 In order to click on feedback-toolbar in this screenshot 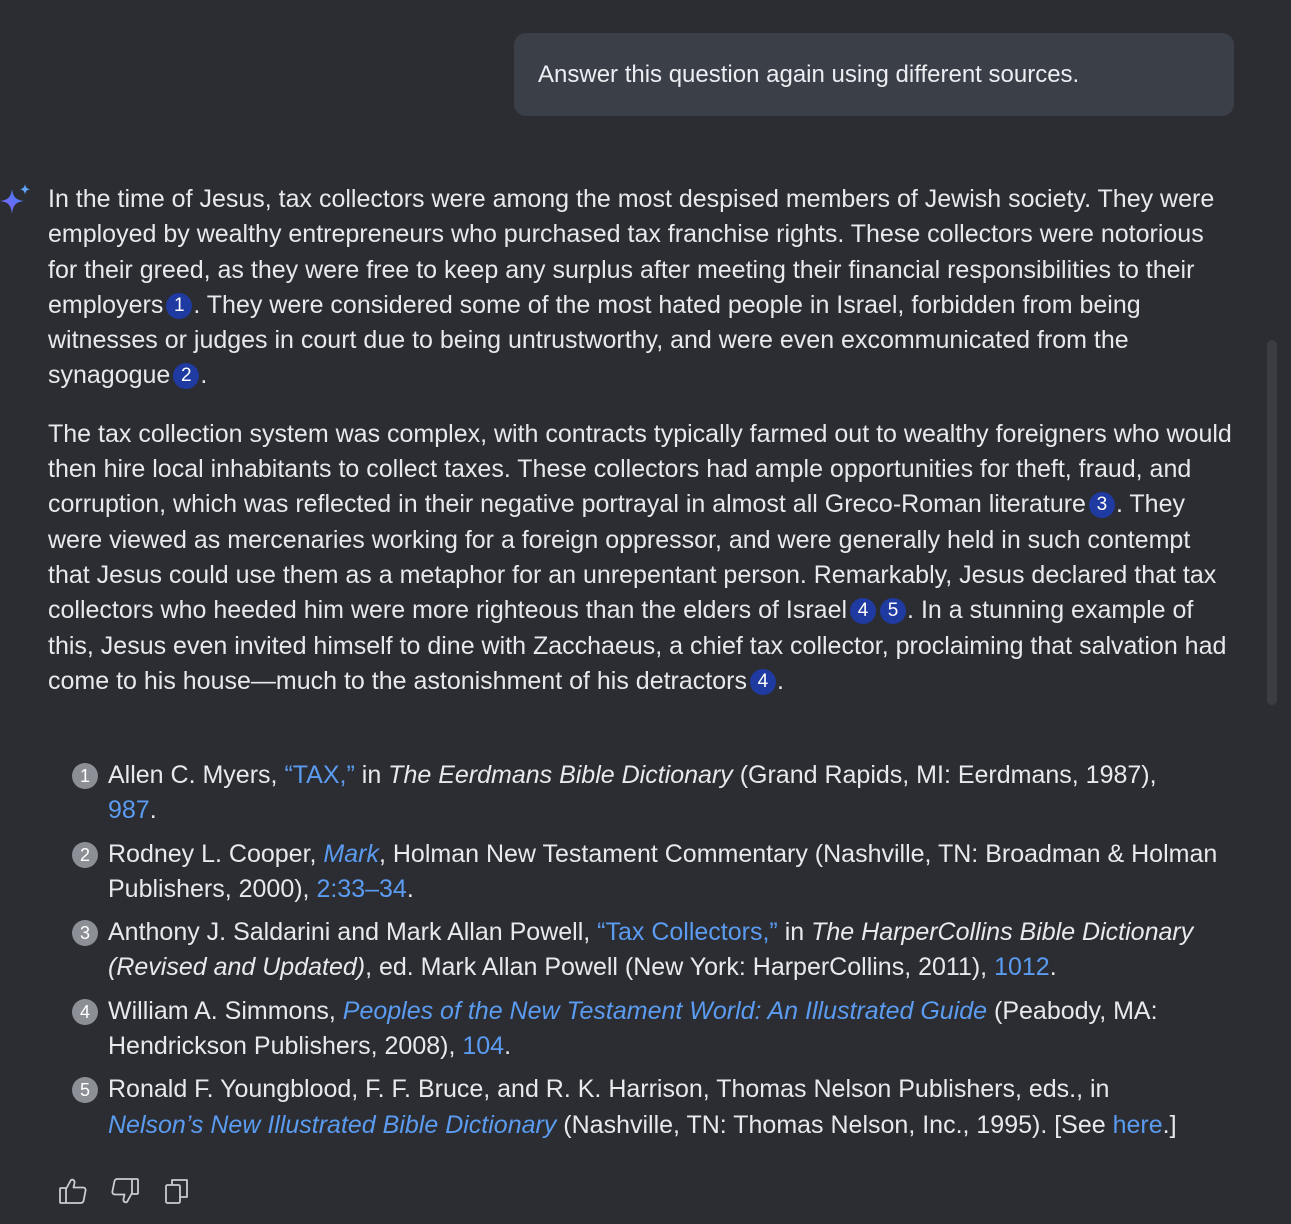, I will do `click(125, 1191)`.